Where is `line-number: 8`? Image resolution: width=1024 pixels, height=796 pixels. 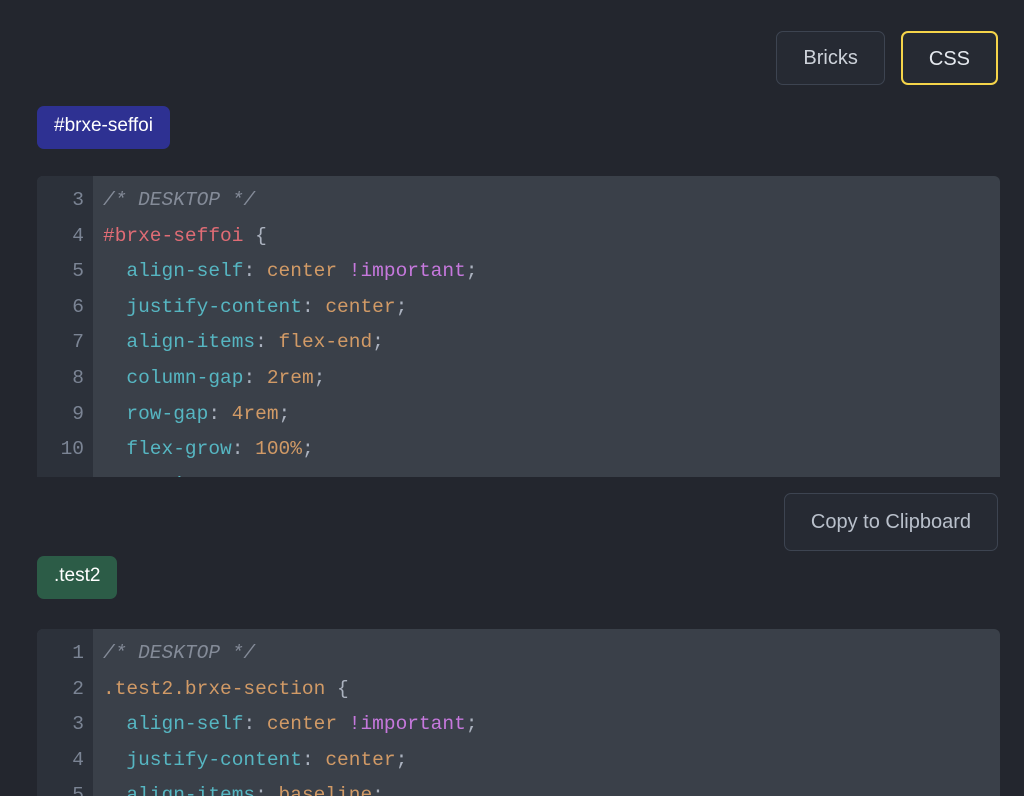
line-number: 8 is located at coordinates (78, 377).